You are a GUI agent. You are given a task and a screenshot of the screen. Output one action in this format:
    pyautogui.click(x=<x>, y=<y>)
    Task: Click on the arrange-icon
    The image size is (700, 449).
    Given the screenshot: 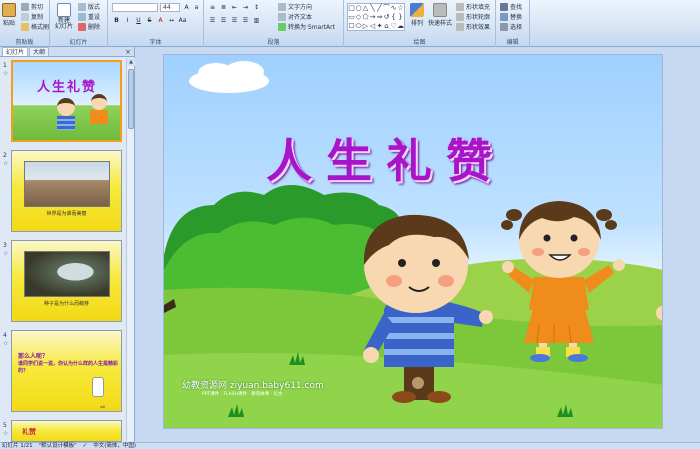 What is the action you would take?
    pyautogui.click(x=417, y=10)
    